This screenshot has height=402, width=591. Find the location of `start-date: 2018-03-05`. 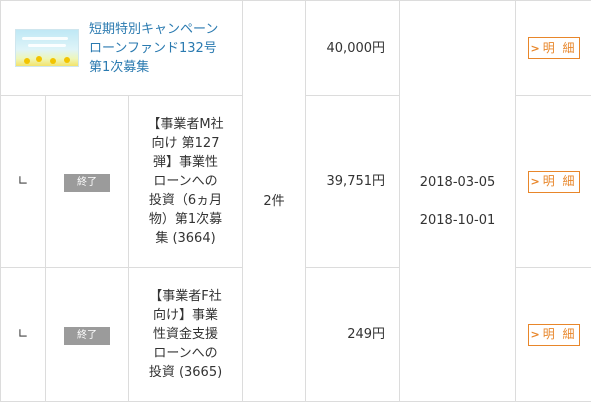

start-date: 2018-03-05 is located at coordinates (457, 182).